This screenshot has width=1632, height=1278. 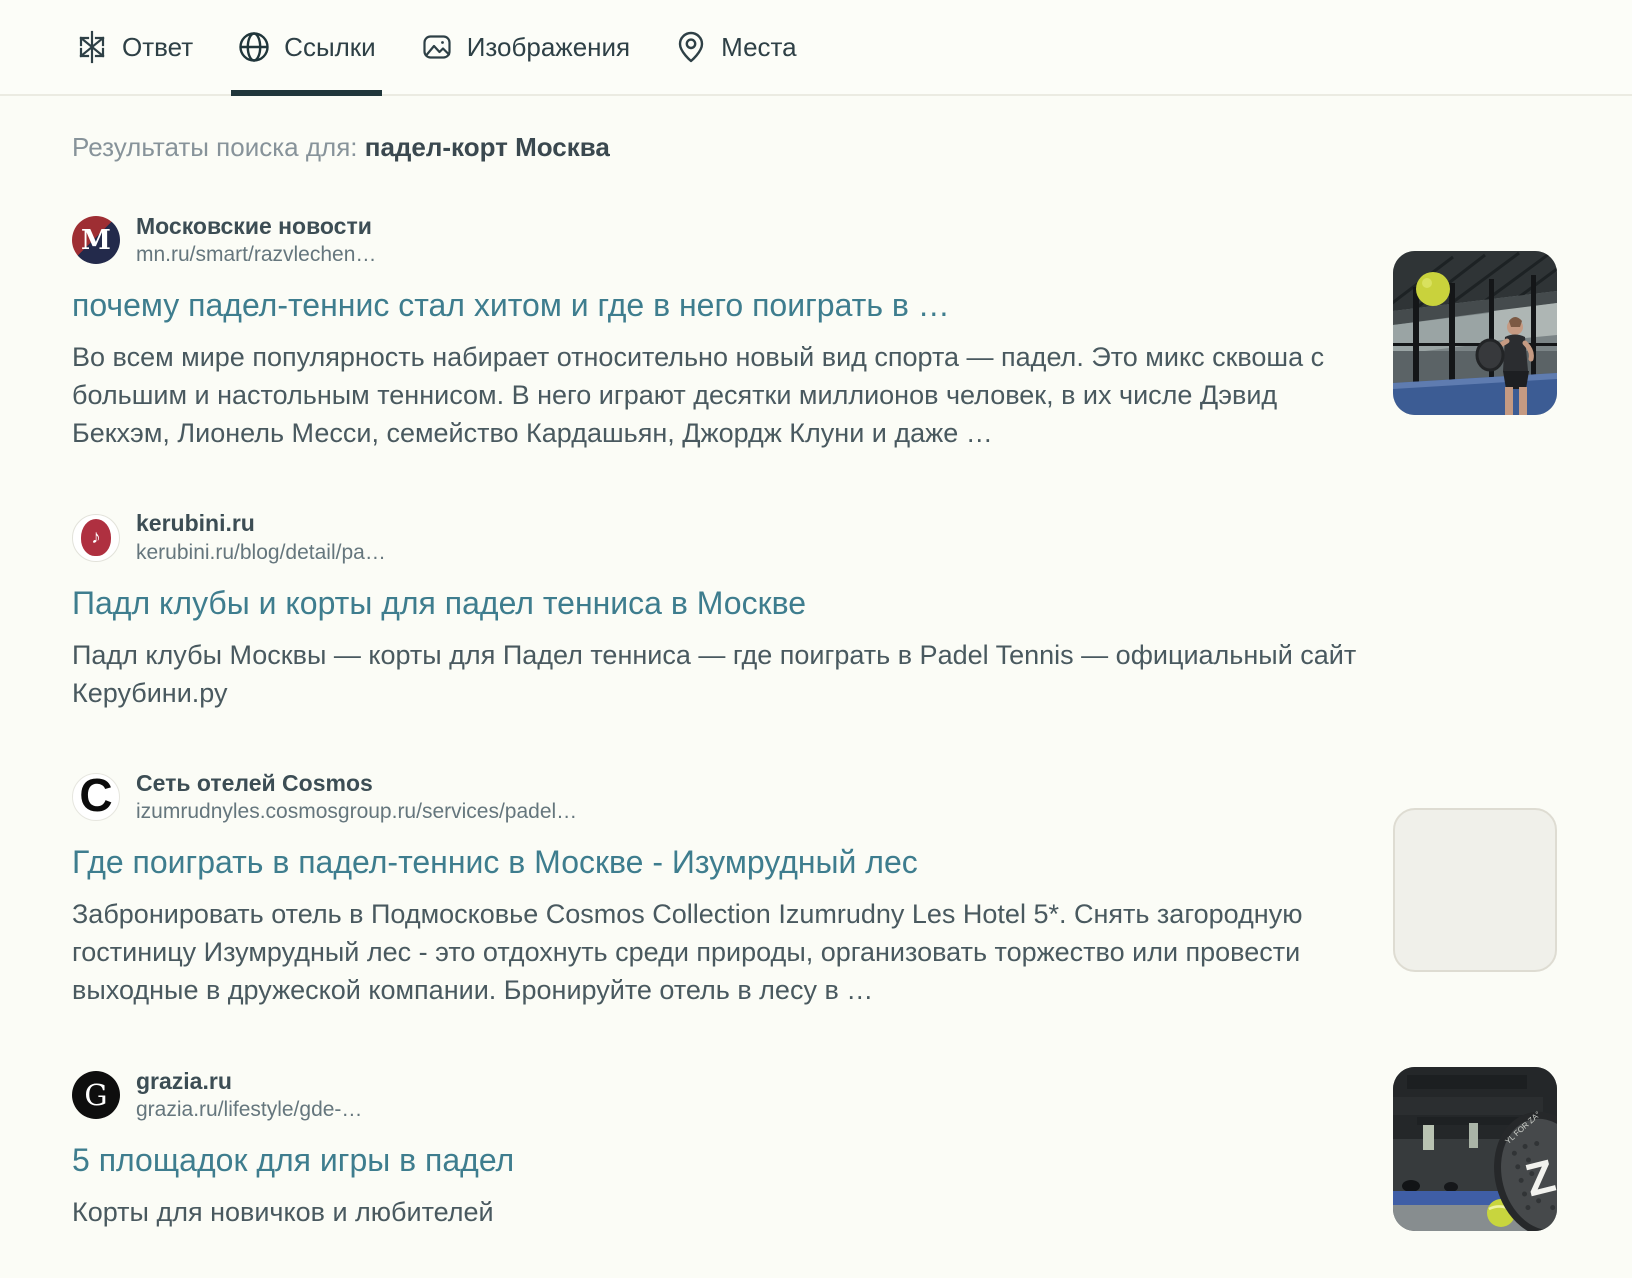 I want to click on favicon-letter: ♪, so click(x=96, y=537).